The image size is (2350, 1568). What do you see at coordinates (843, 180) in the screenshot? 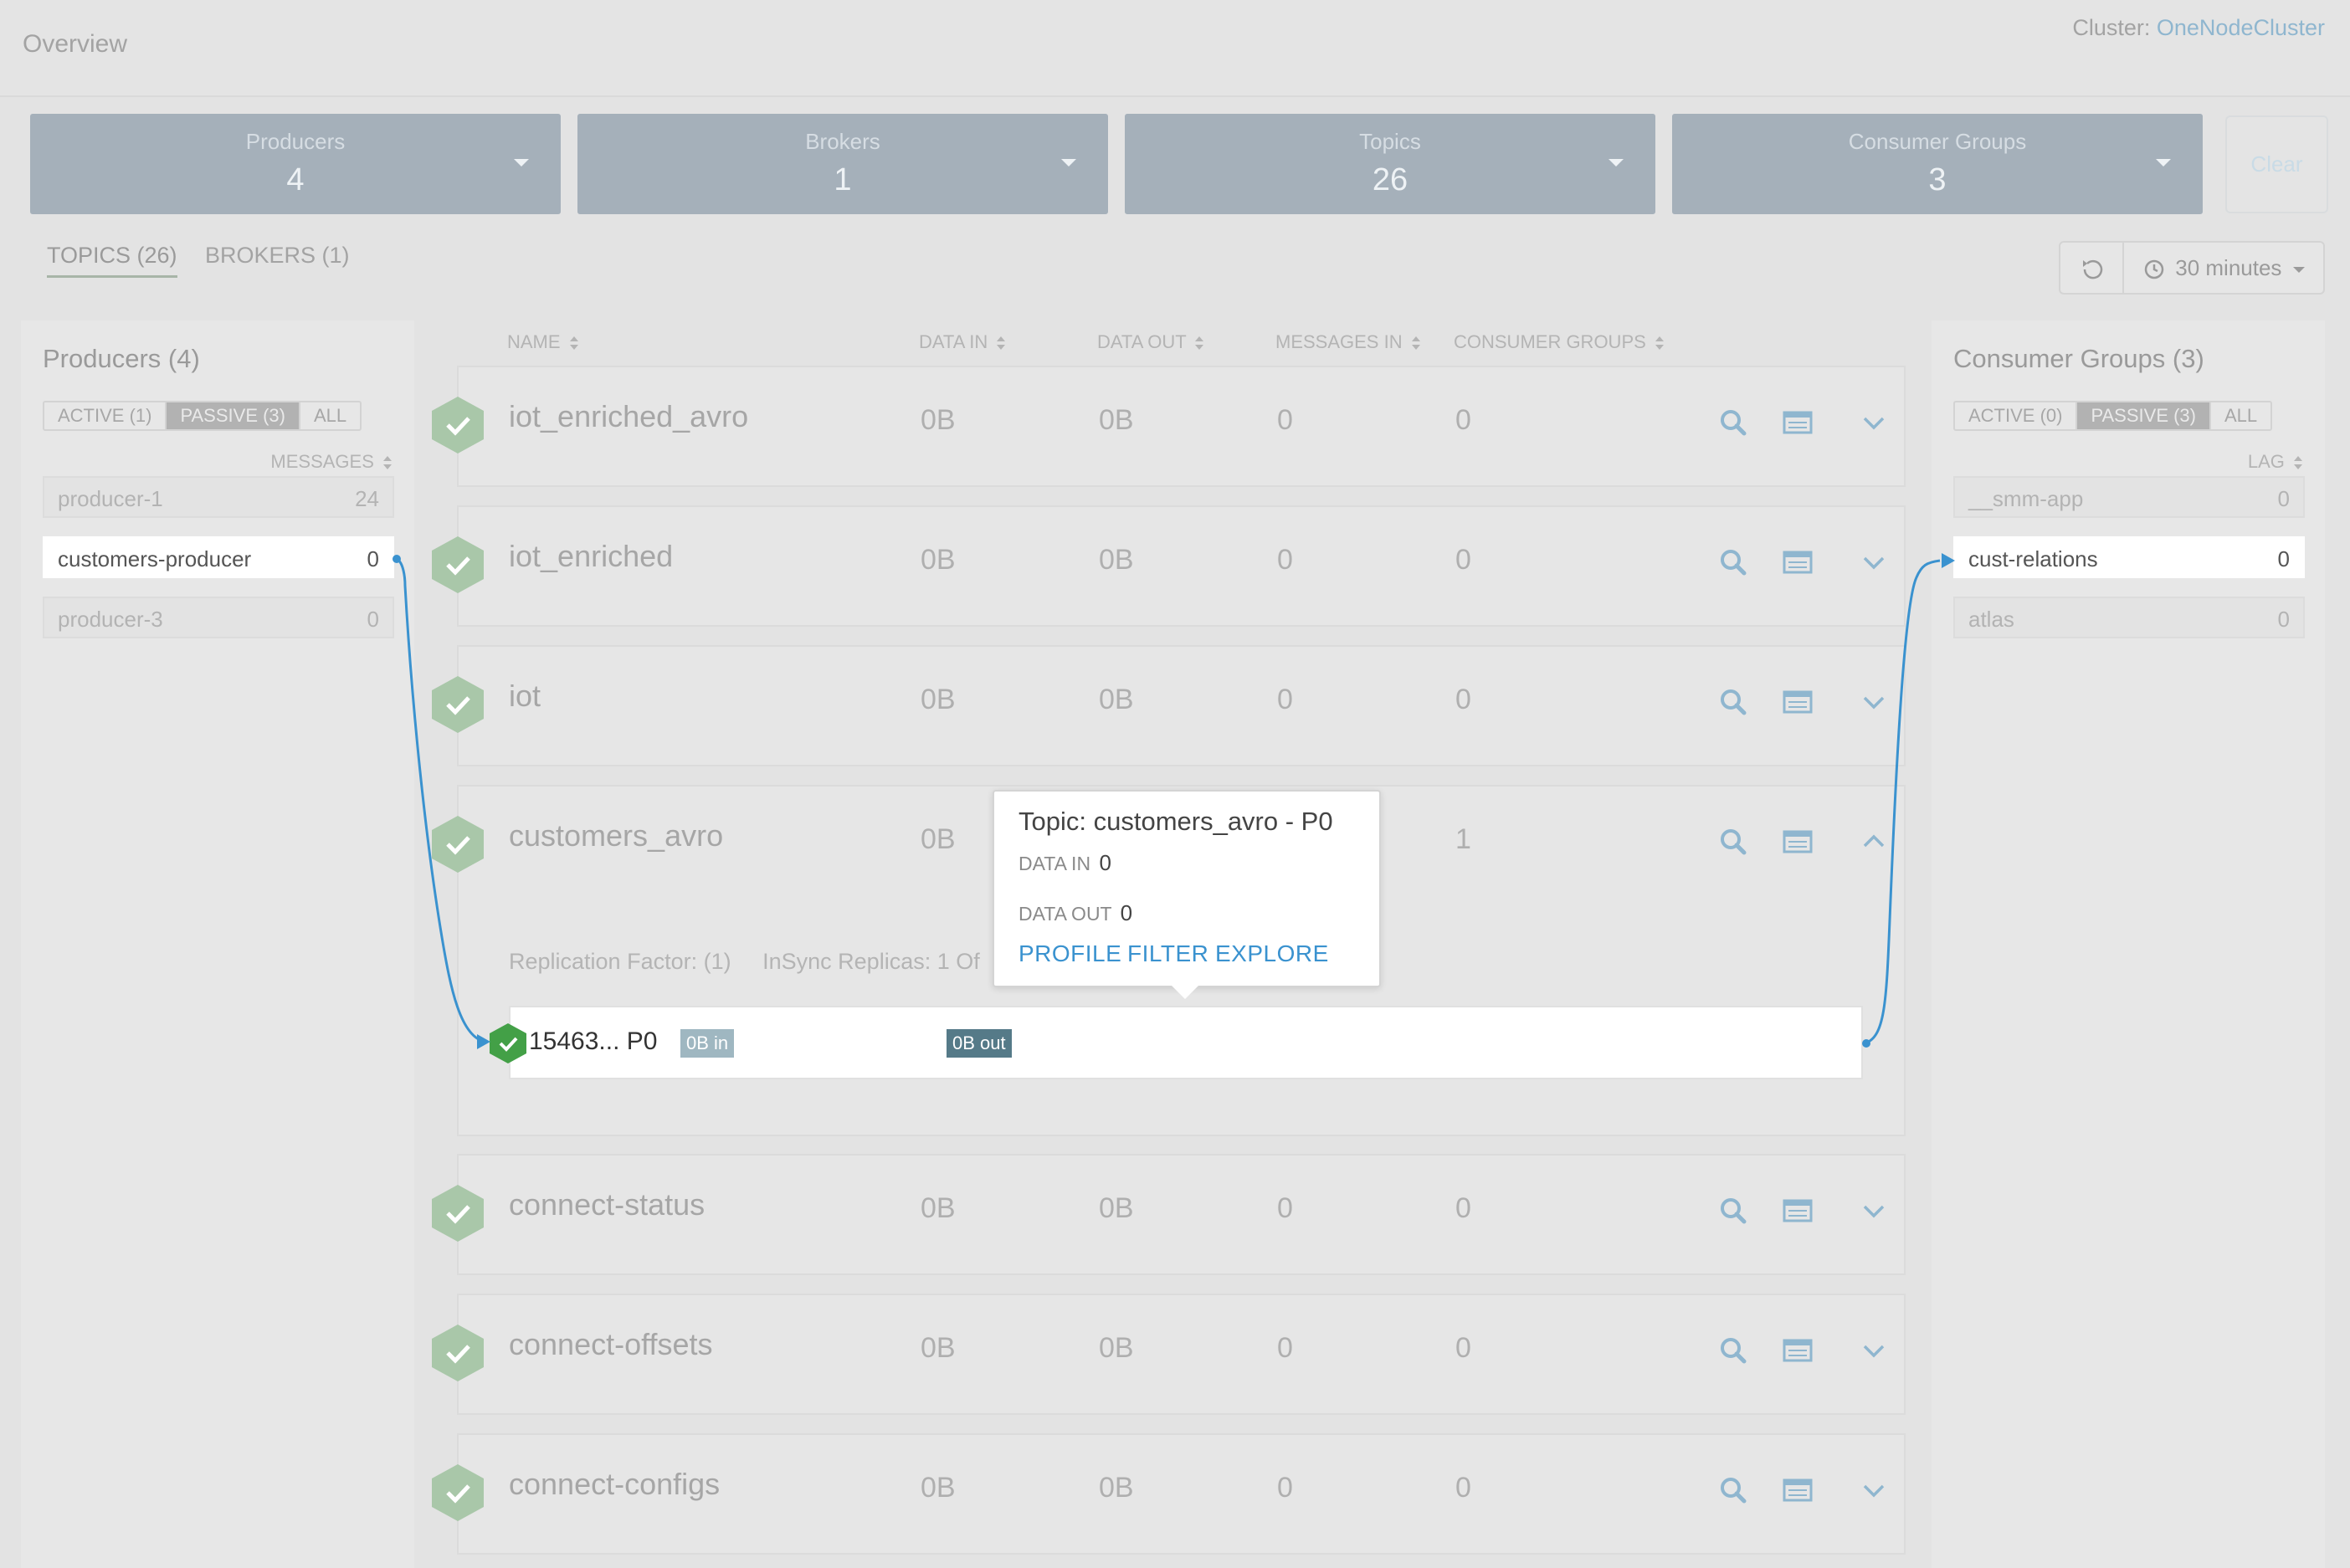
I see `summary-value: 1` at bounding box center [843, 180].